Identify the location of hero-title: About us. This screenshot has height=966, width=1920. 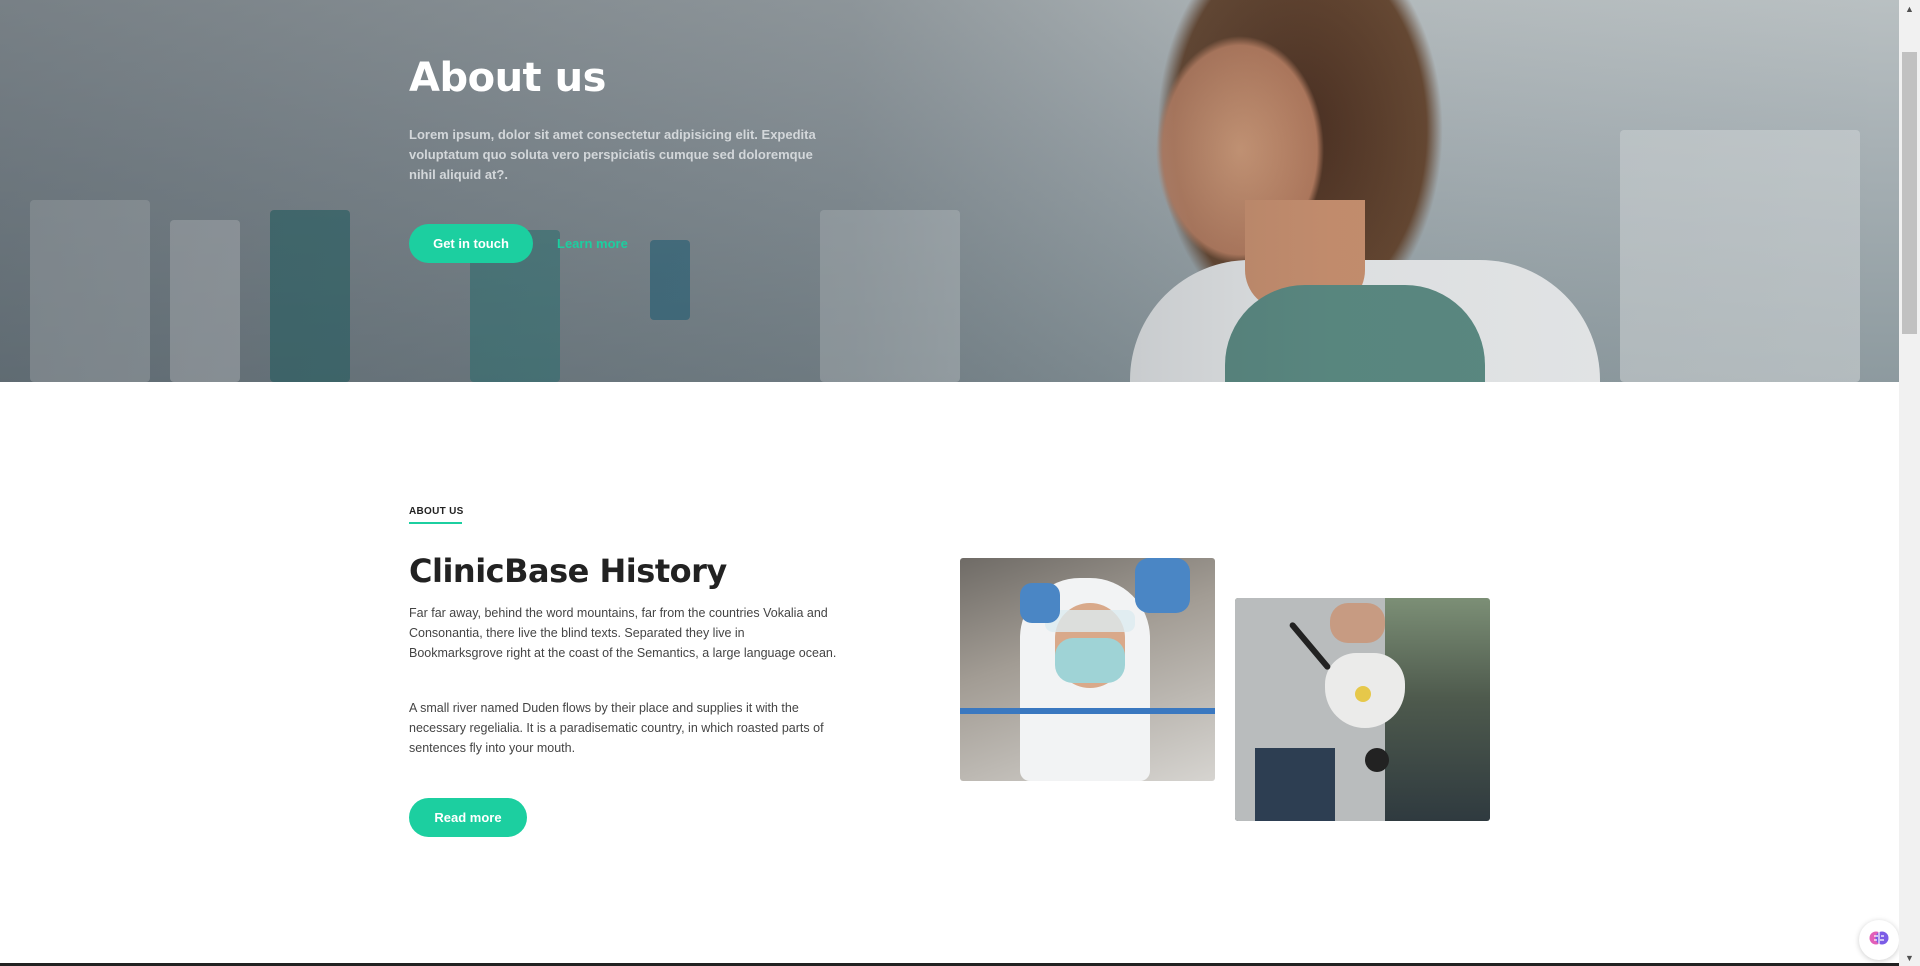
(507, 78).